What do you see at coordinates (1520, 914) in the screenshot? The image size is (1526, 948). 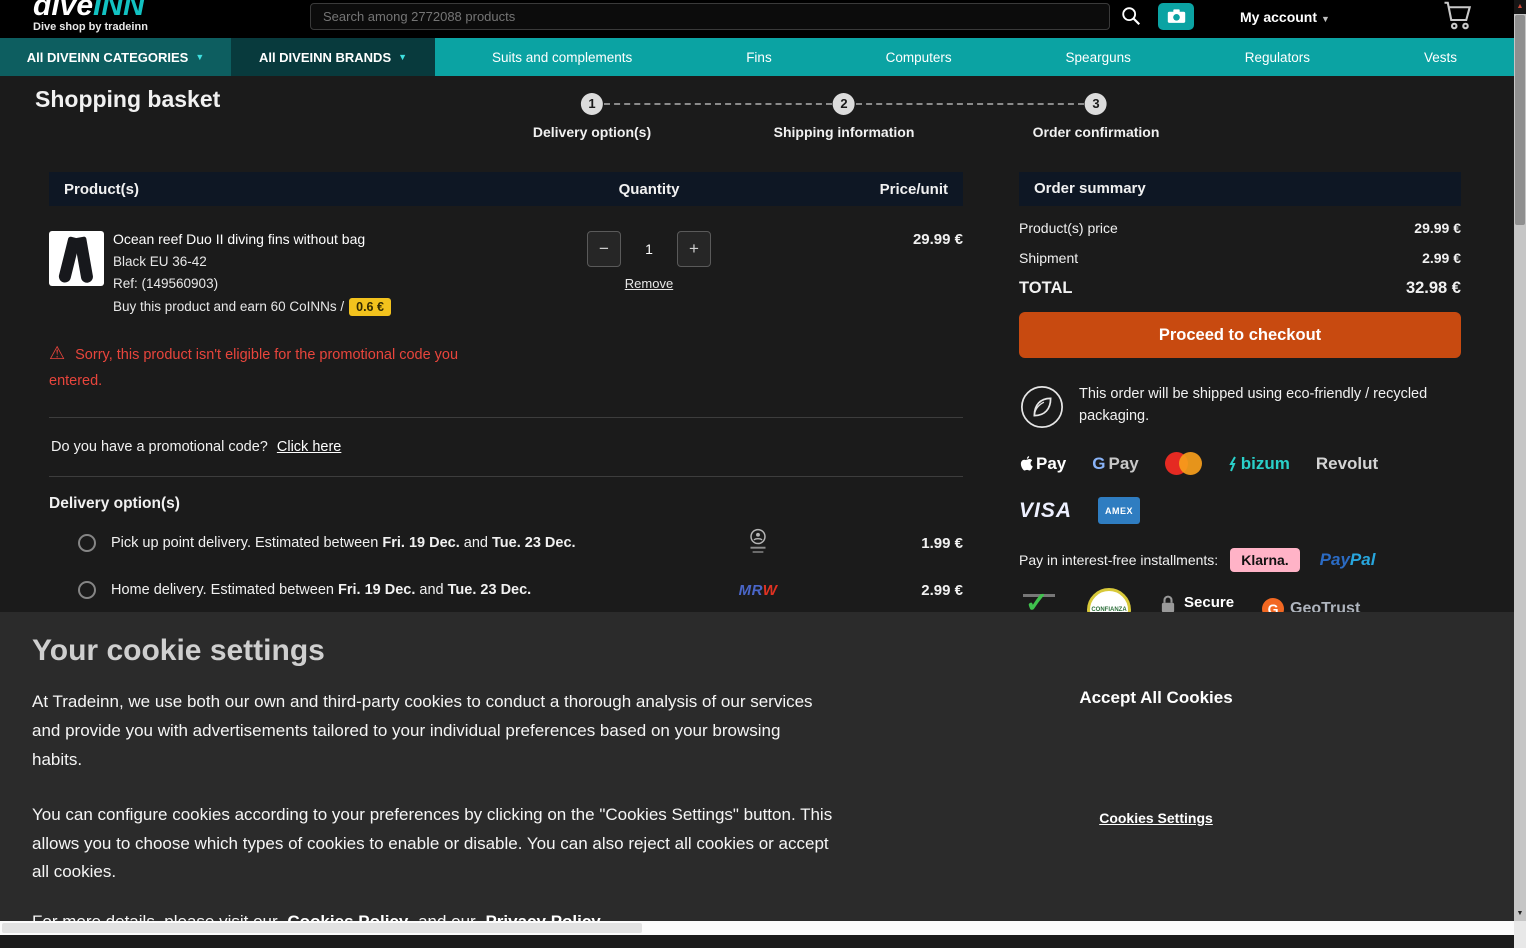 I see `scroll-down-arrow: ▼` at bounding box center [1520, 914].